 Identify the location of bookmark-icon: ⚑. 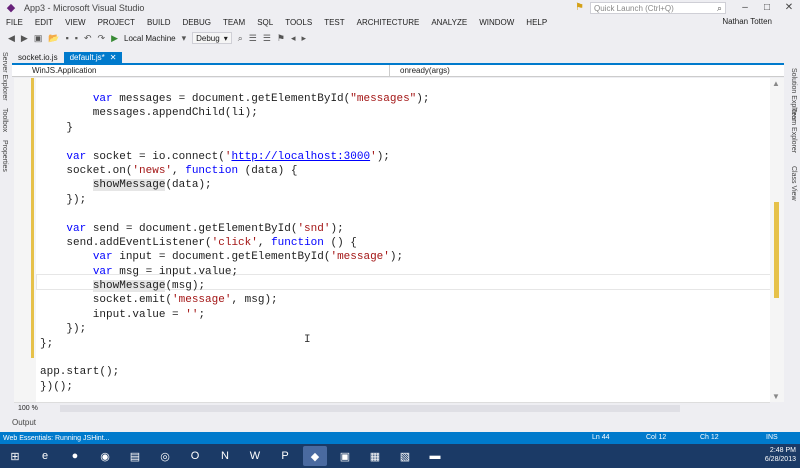
(281, 38).